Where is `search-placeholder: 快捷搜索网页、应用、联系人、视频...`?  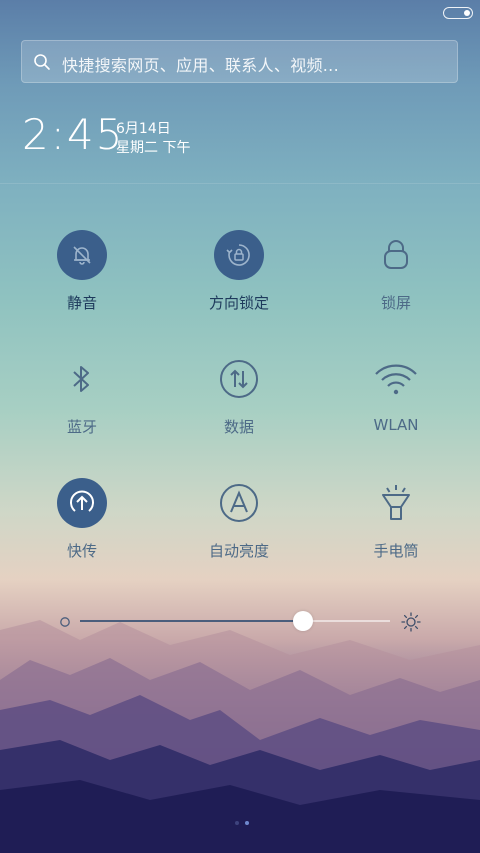
search-placeholder: 快捷搜索网页、应用、联系人、视频... is located at coordinates (200, 65).